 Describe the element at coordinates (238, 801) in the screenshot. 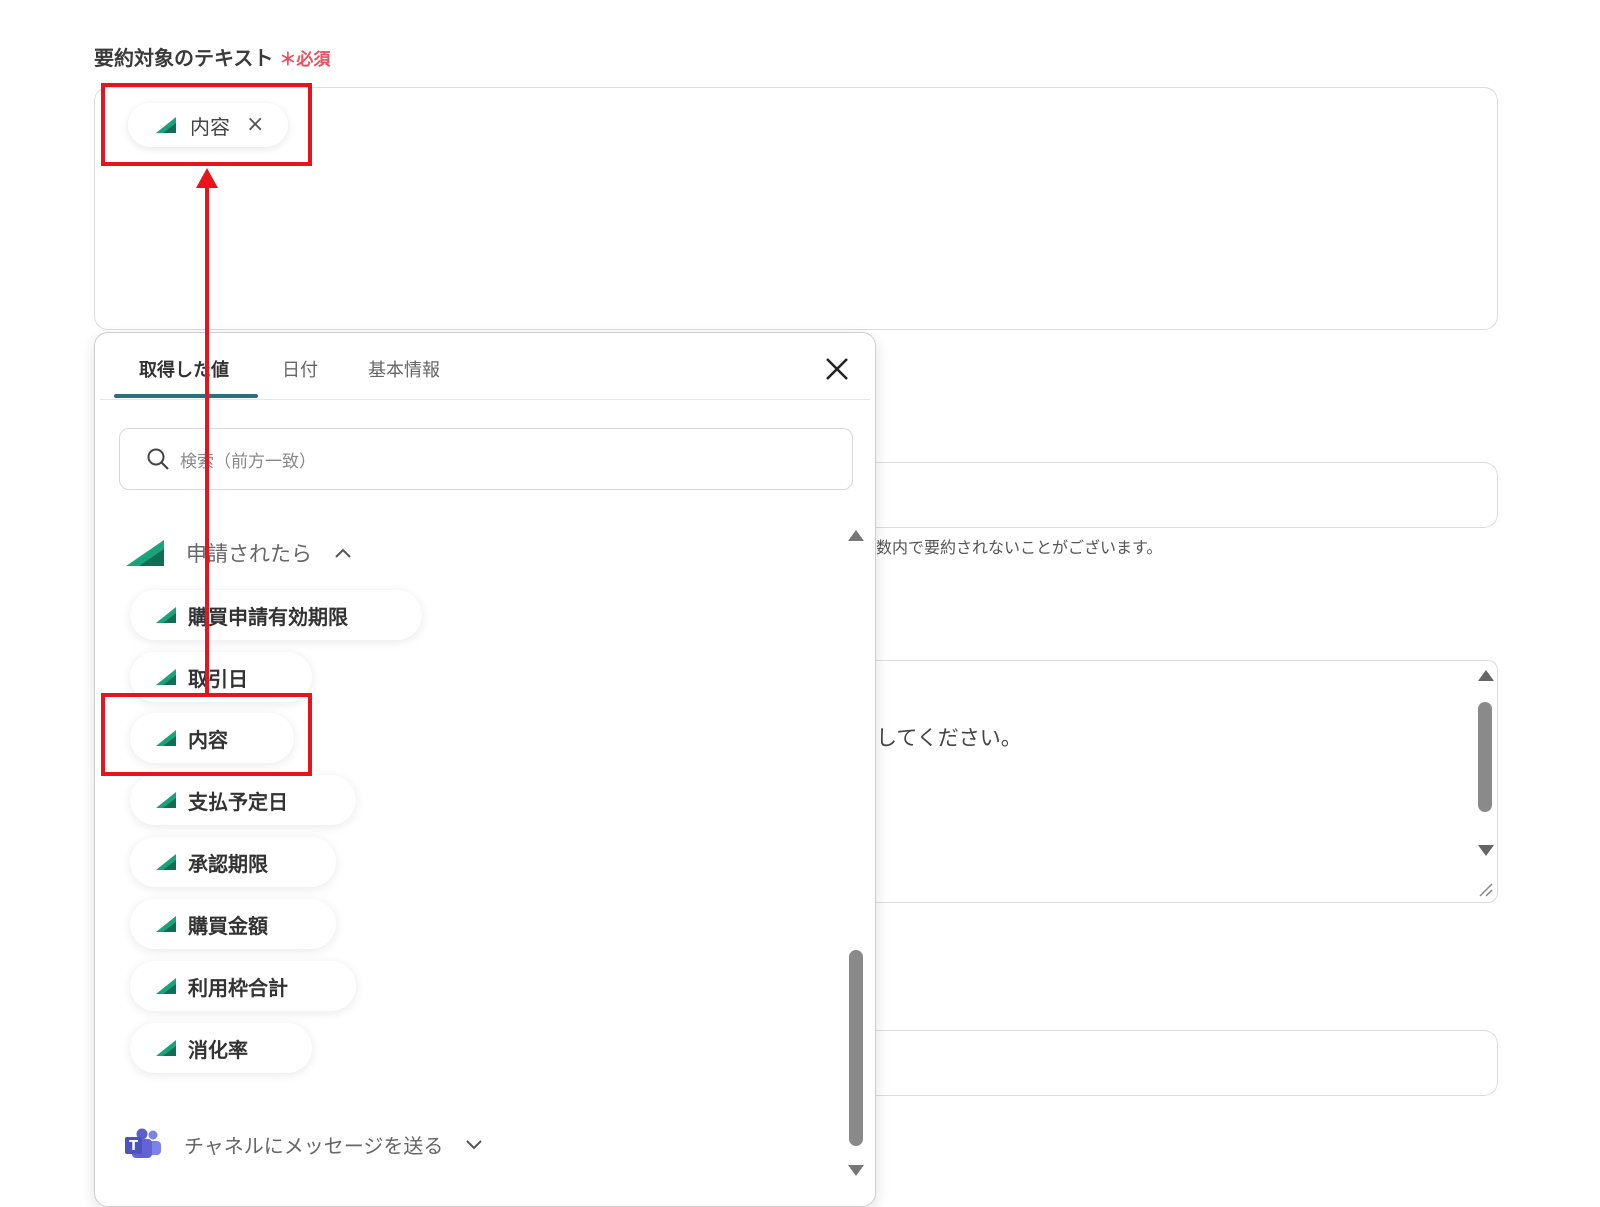

I see `item-label: 支払予定日` at that location.